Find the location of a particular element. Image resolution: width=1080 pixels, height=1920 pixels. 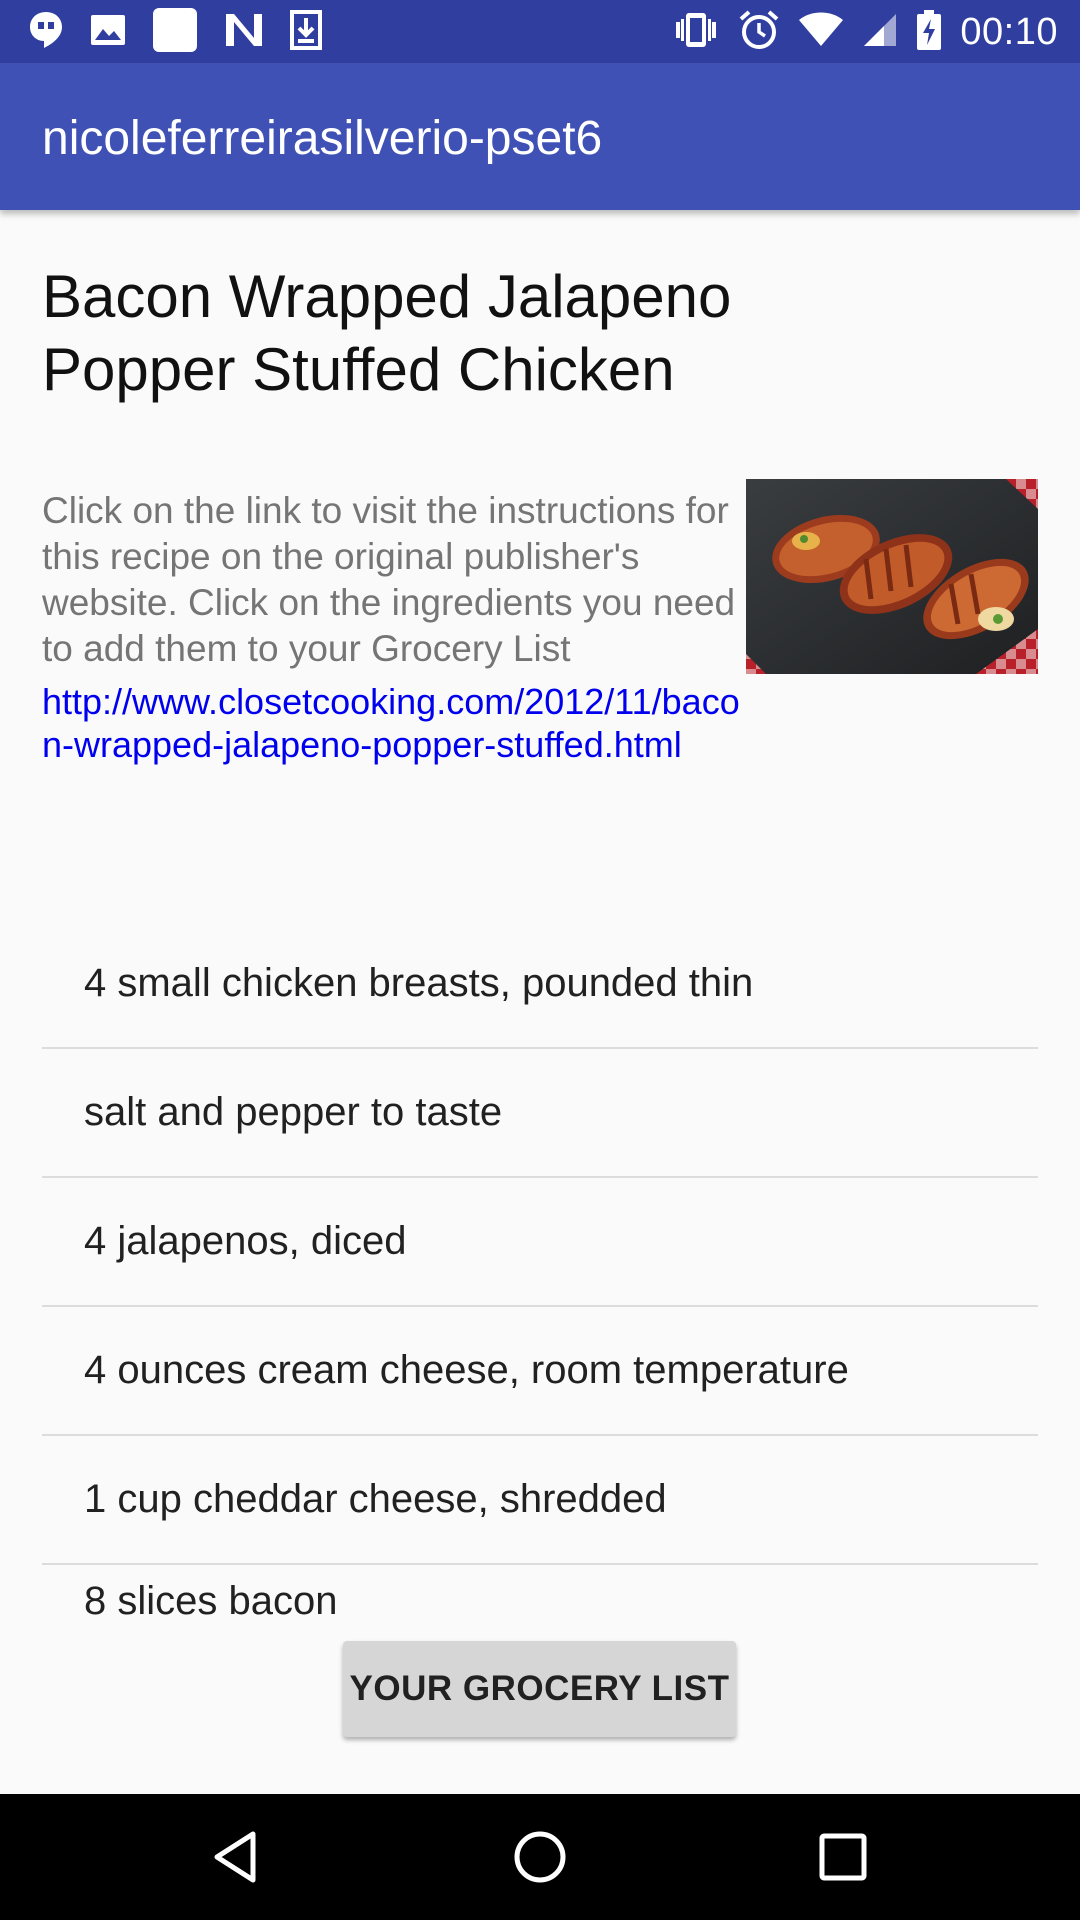

ingredient-item: 1 cup cheddar cheese, shredded is located at coordinates (540, 1500).